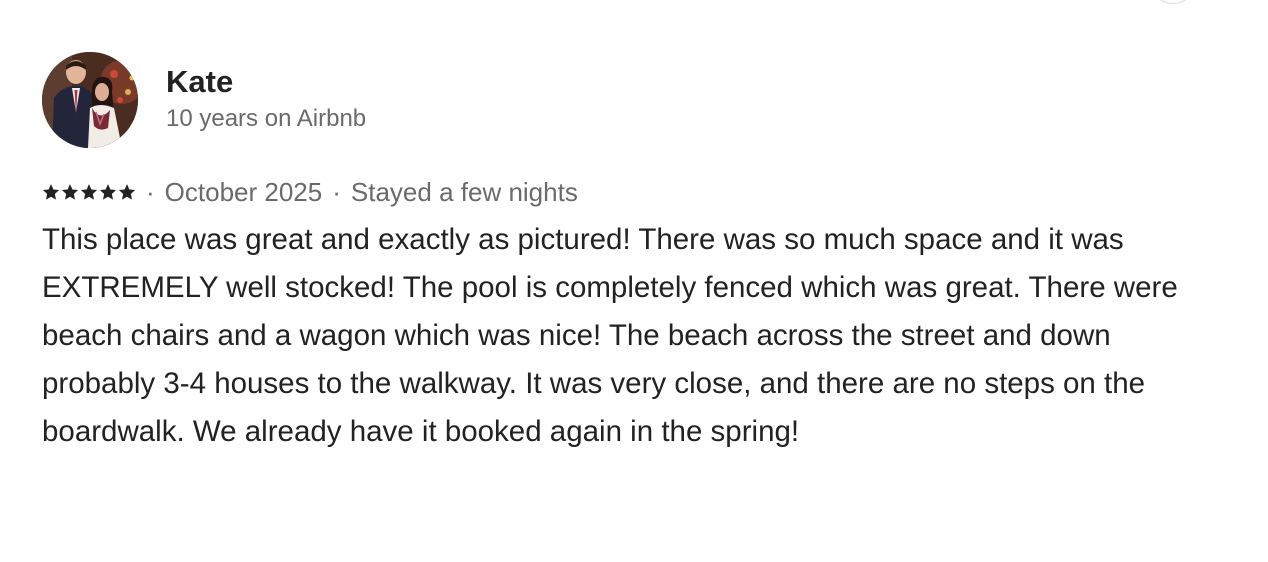 This screenshot has width=1268, height=562. What do you see at coordinates (637, 192) in the screenshot?
I see `review-meta: · October 2025 · Stayed a few nights` at bounding box center [637, 192].